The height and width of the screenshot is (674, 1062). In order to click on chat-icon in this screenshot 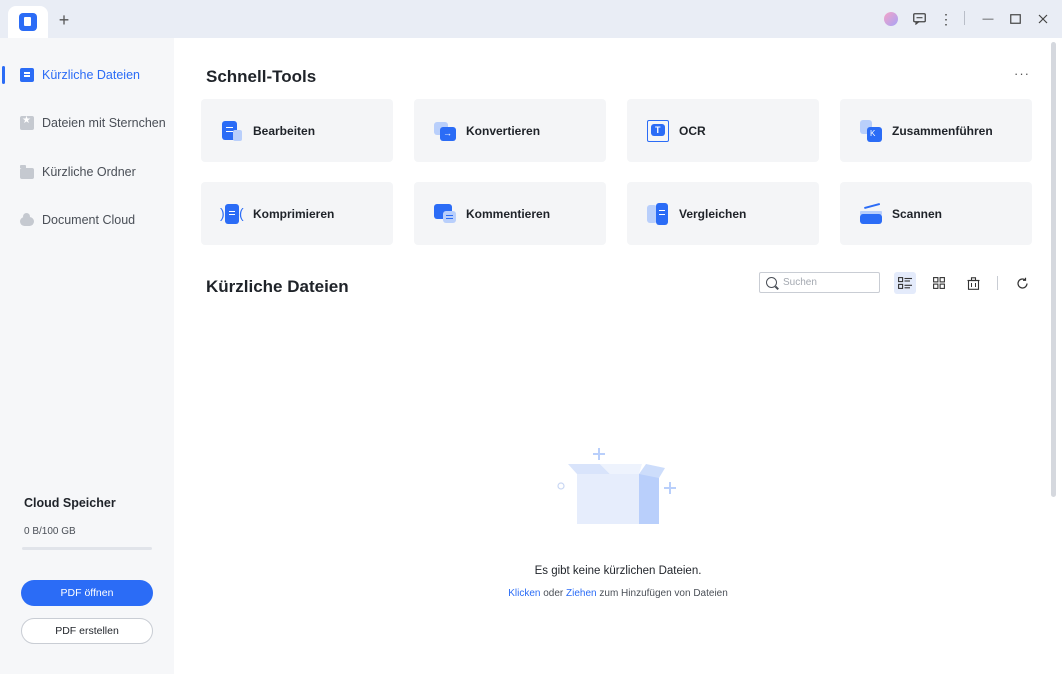, I will do `click(919, 19)`.